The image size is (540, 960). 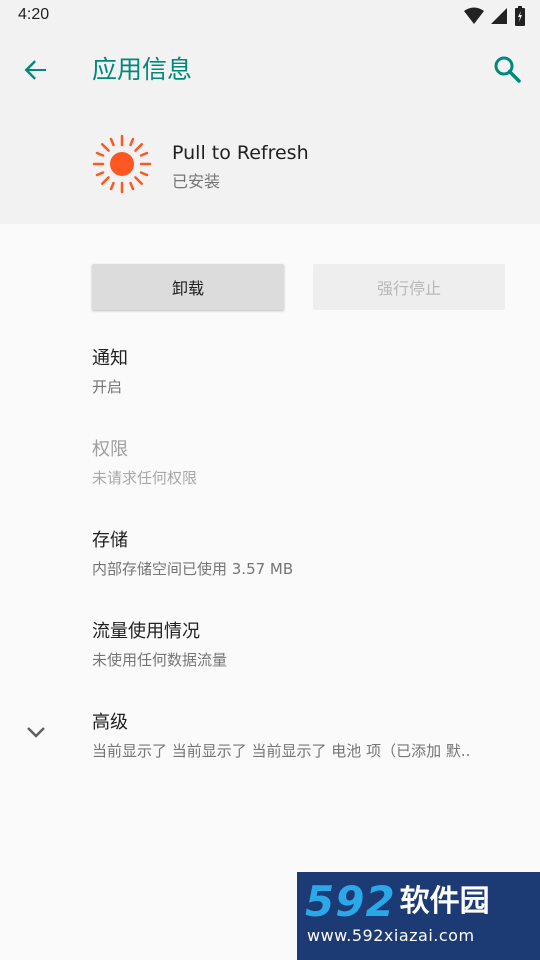 What do you see at coordinates (520, 16) in the screenshot?
I see `battery-icon` at bounding box center [520, 16].